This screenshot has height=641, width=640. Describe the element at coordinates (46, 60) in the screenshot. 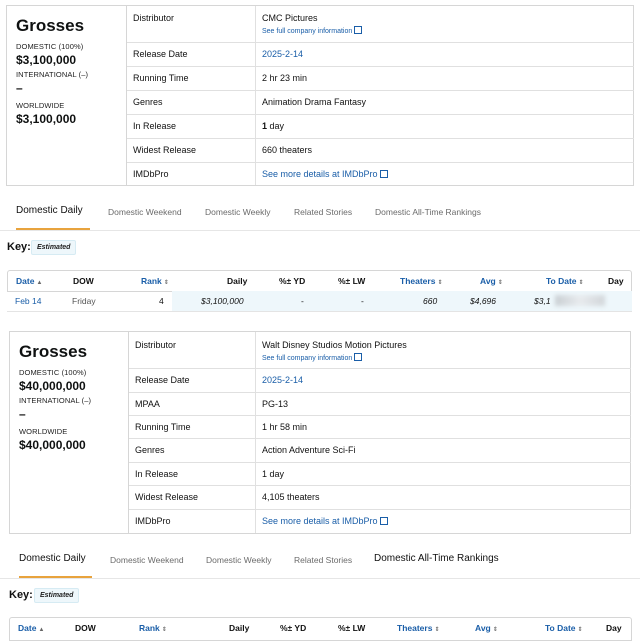

I see `domestic-value: $3,100,000` at that location.